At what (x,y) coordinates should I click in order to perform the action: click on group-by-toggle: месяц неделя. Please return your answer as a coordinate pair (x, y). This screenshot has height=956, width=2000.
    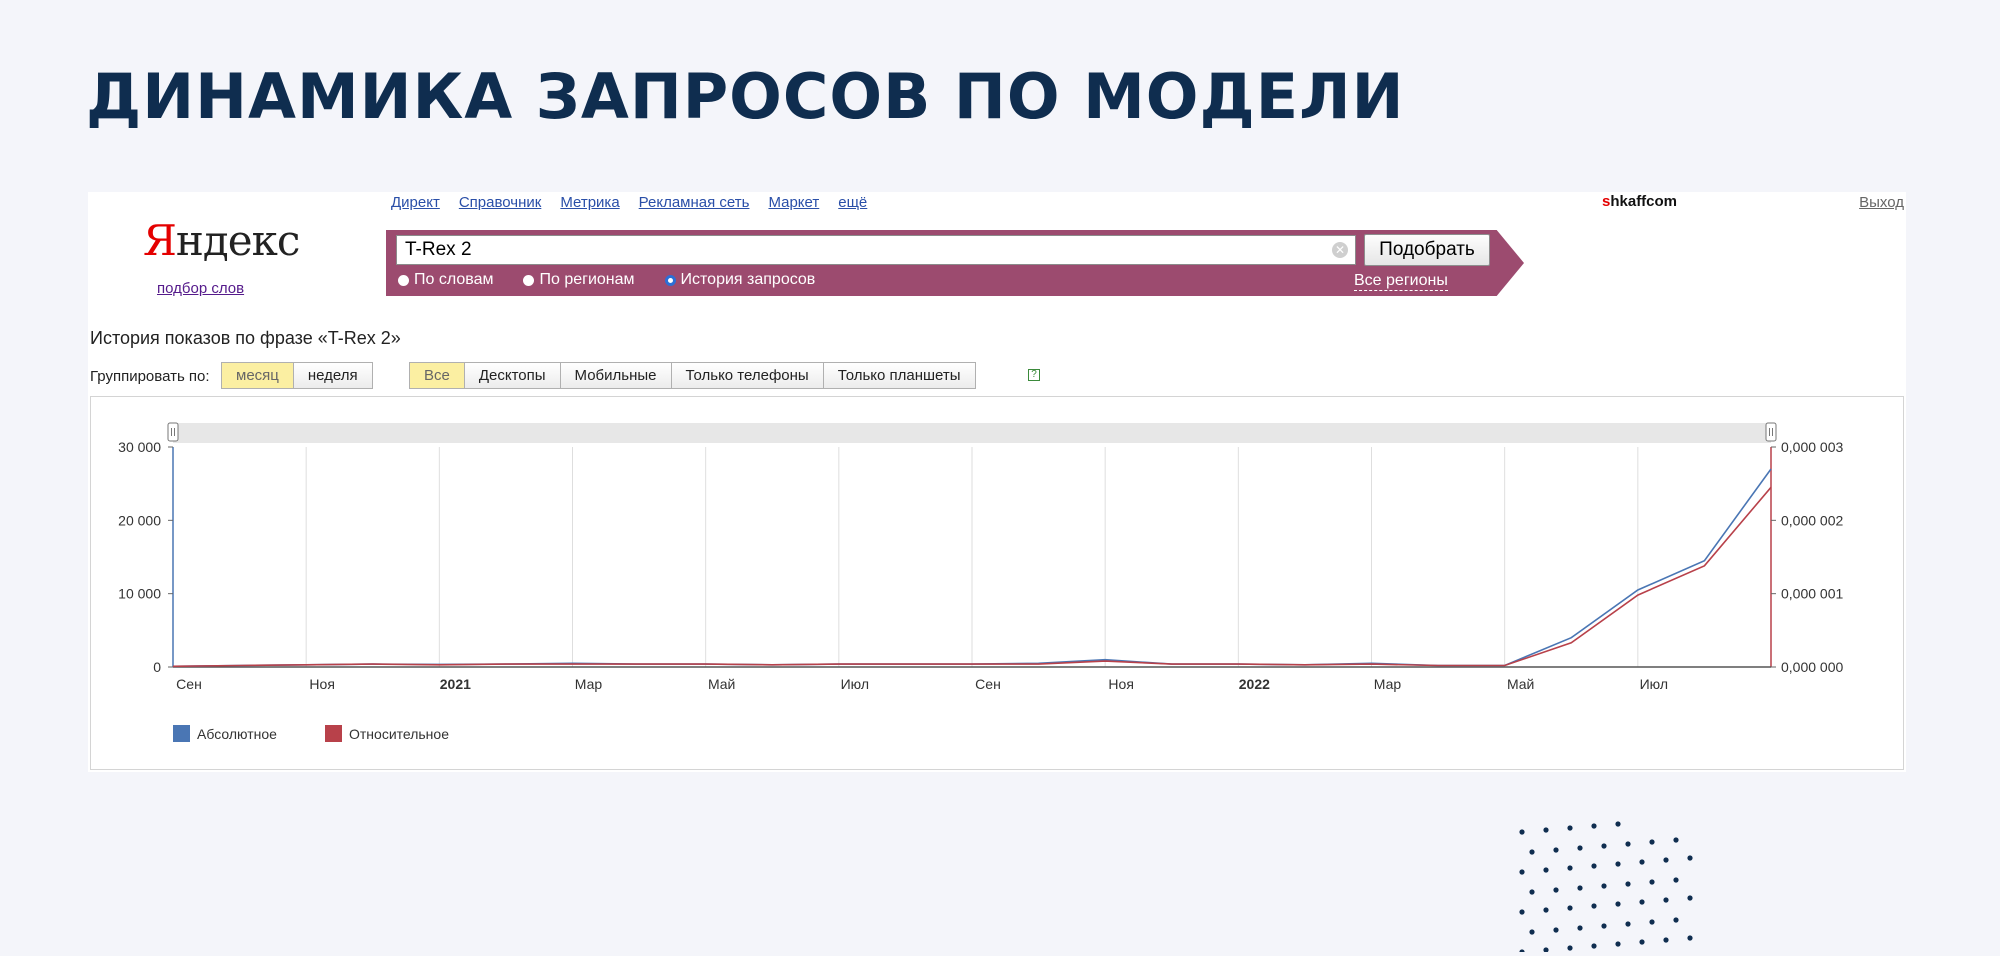
    Looking at the image, I should click on (297, 375).